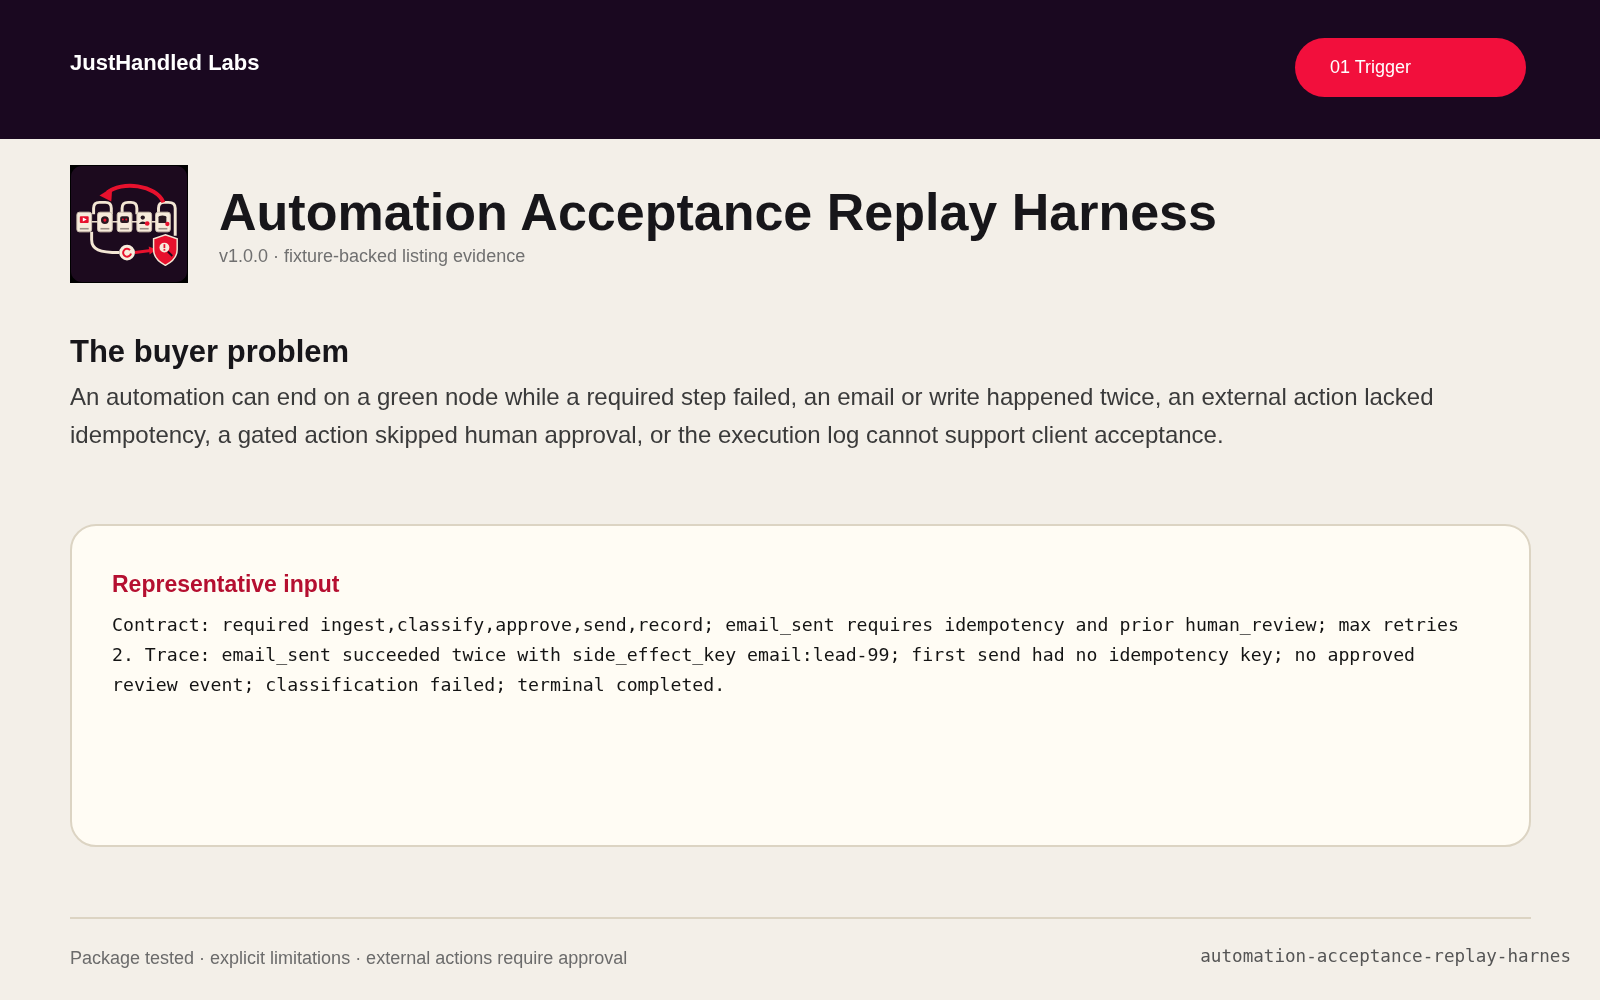 Image resolution: width=1600 pixels, height=1000 pixels. I want to click on problem-description: An automation can end on a green node while a required step failed, an email or write happened twice, an external action lacked idempotency, a gated action skipped human approval, or the execution log cannot support client acceptance., so click(752, 415).